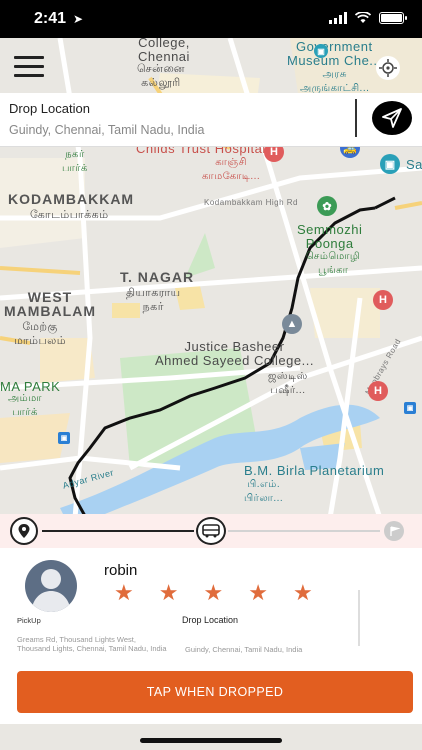 The height and width of the screenshot is (750, 422). I want to click on rating-stars: ★ ★ ★ ★ ★, so click(213, 593).